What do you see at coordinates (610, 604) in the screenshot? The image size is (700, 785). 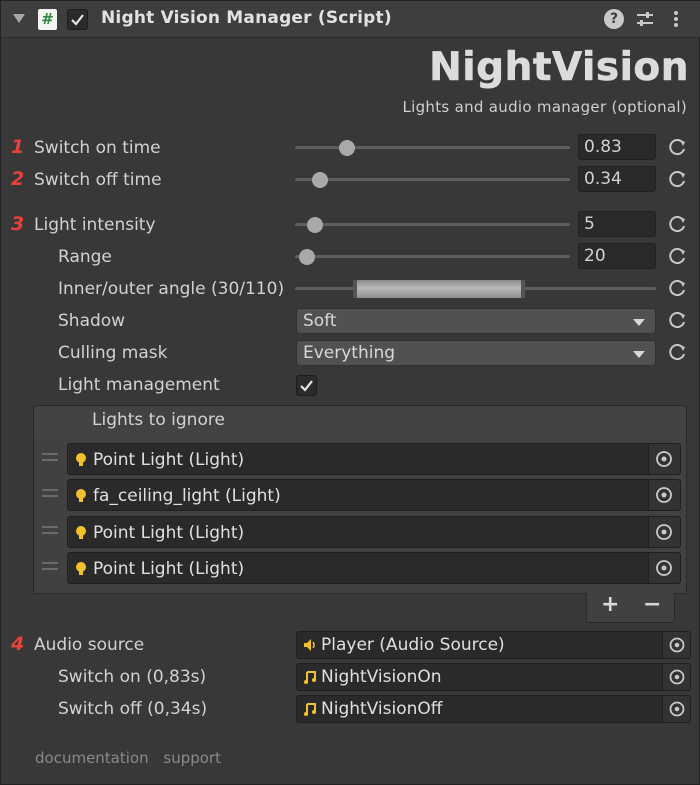 I see `add-item-button: +` at bounding box center [610, 604].